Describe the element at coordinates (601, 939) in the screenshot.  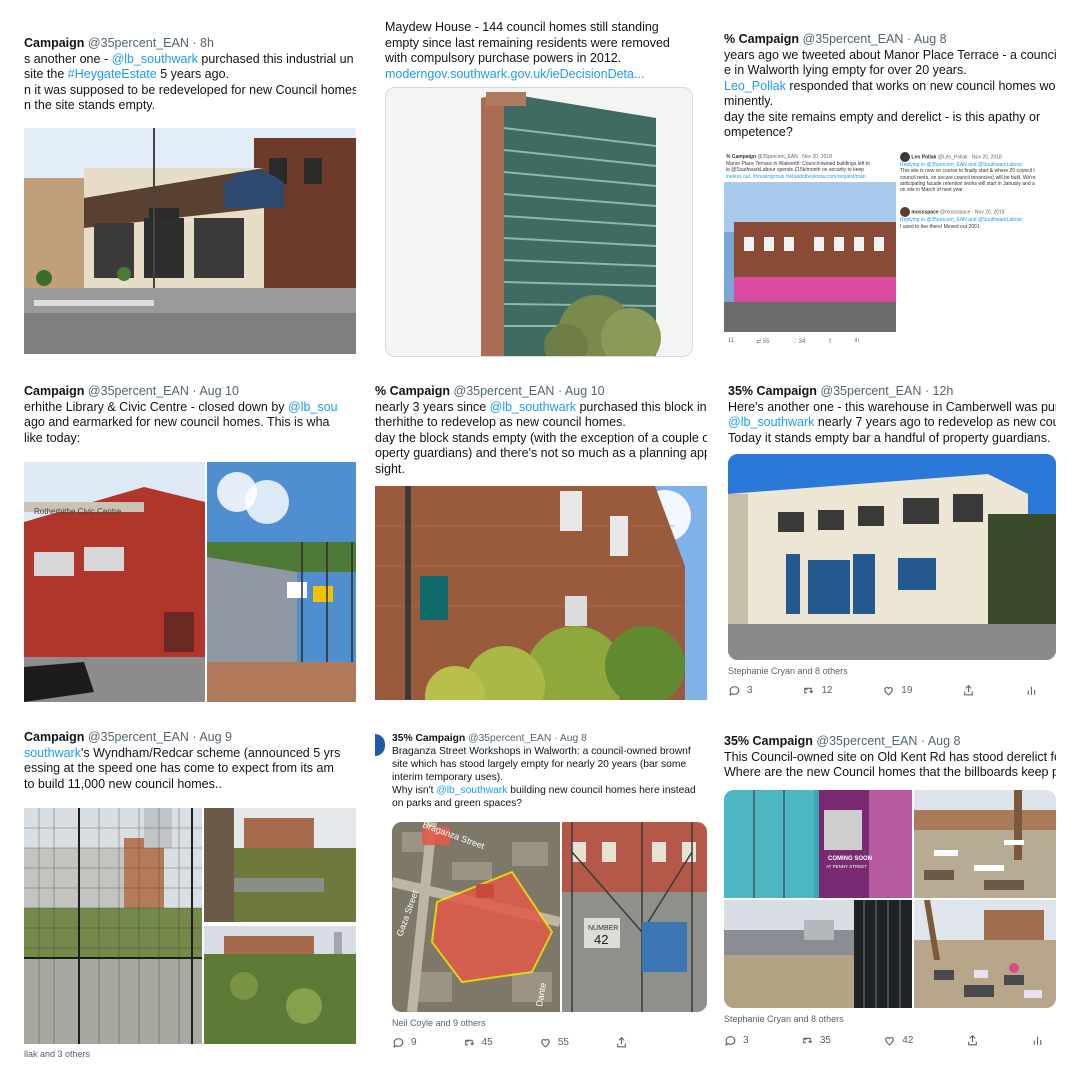
I see `sign-number: 42` at that location.